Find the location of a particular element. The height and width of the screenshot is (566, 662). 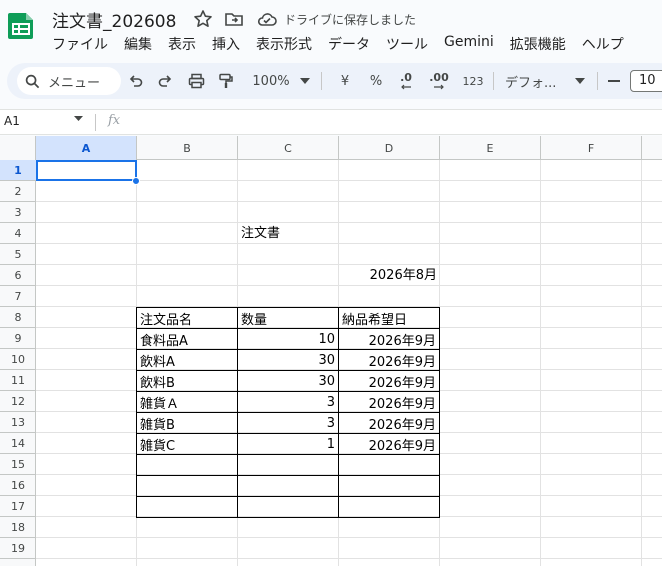

fill-handle is located at coordinates (136, 181).